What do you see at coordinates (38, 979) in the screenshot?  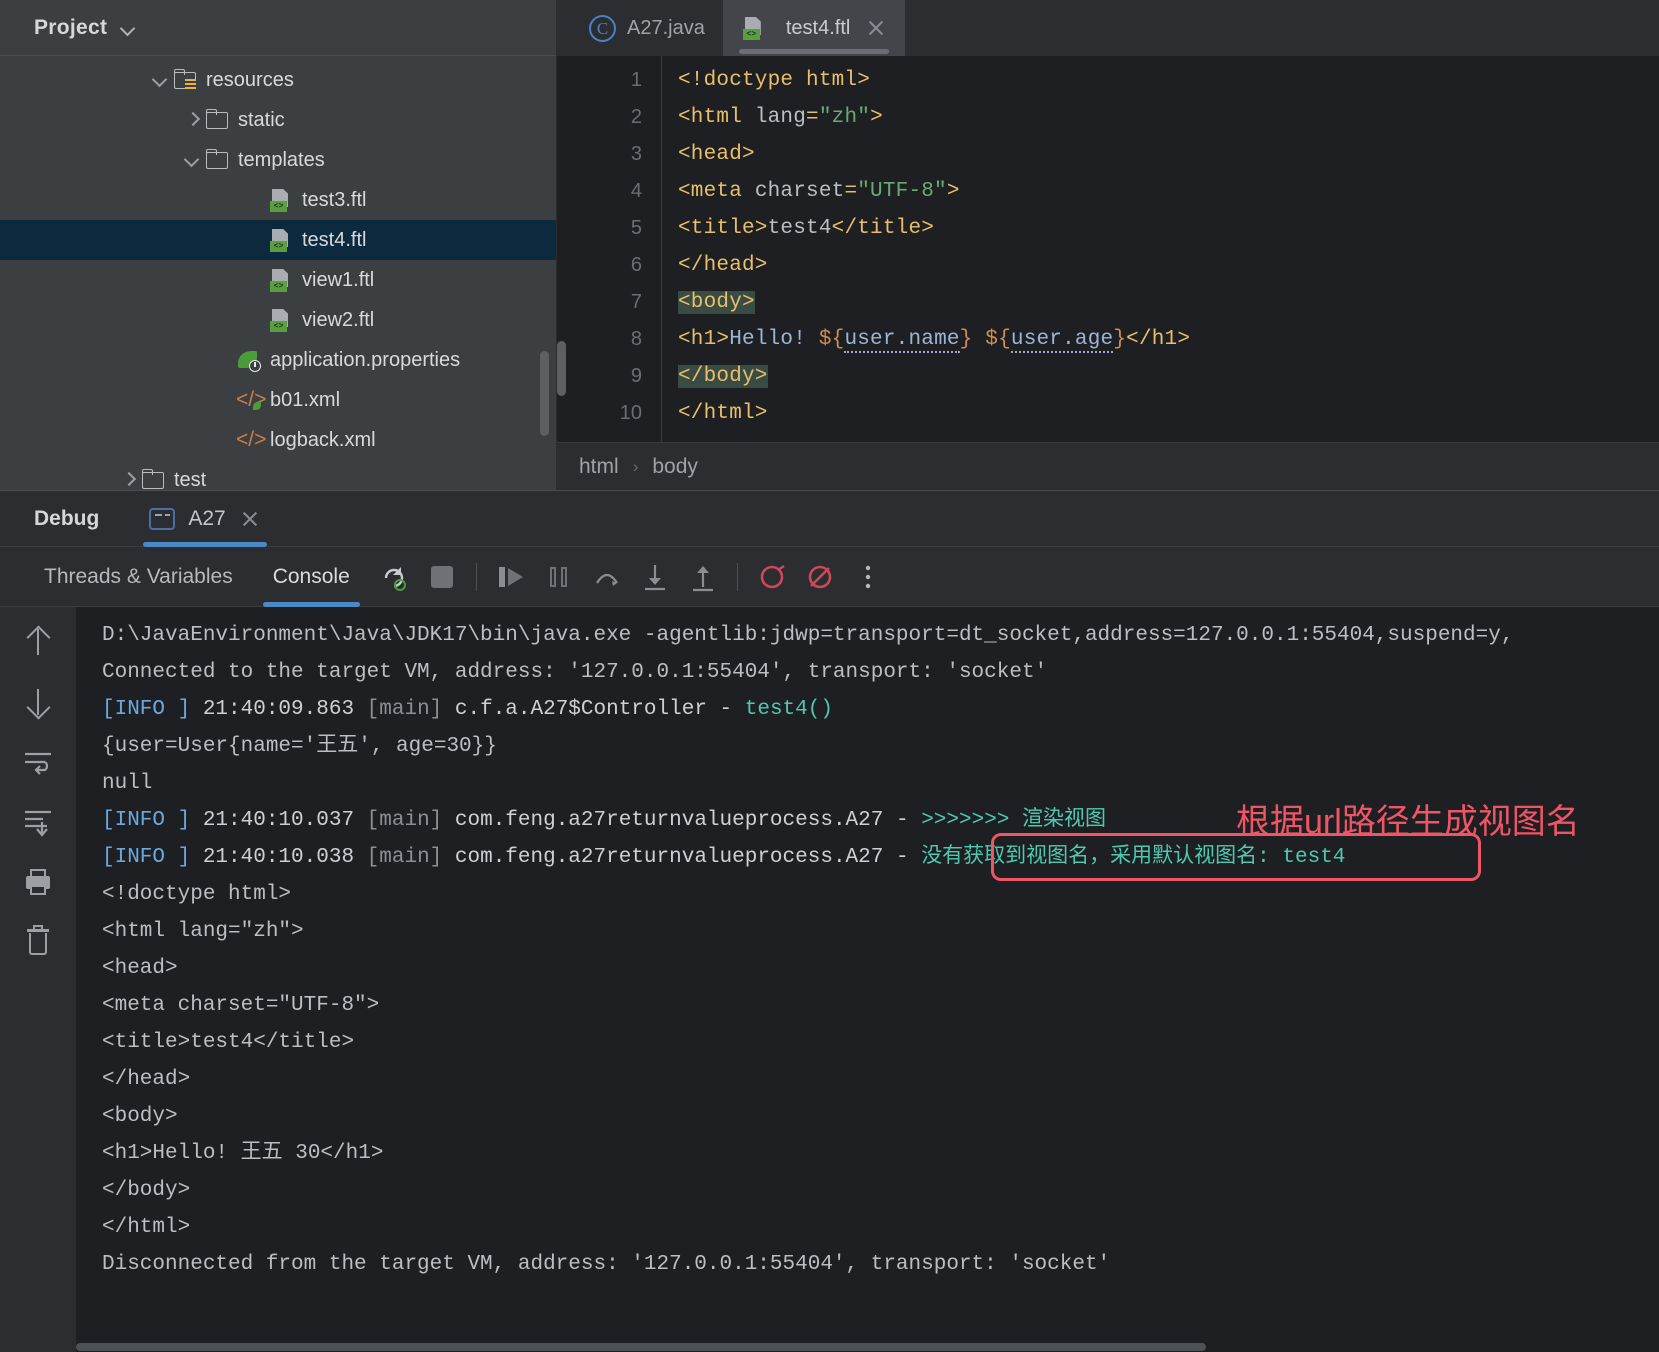 I see `console-side-toolbar` at bounding box center [38, 979].